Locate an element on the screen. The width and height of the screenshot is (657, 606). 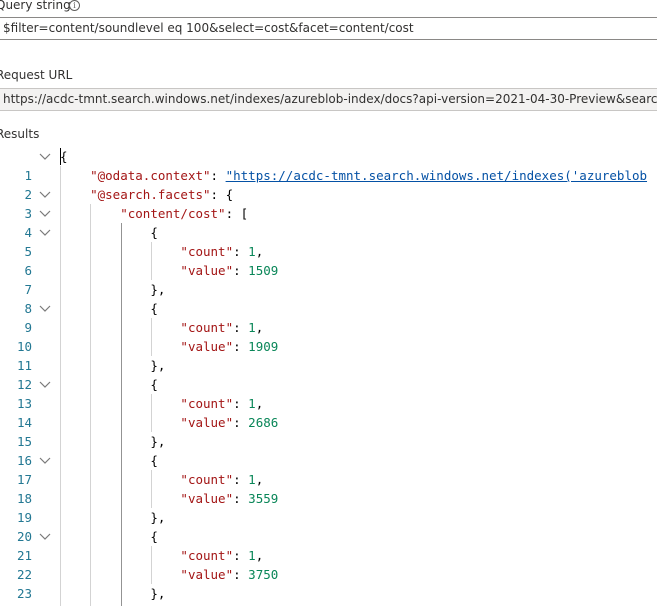
json-number: 1909 is located at coordinates (263, 346).